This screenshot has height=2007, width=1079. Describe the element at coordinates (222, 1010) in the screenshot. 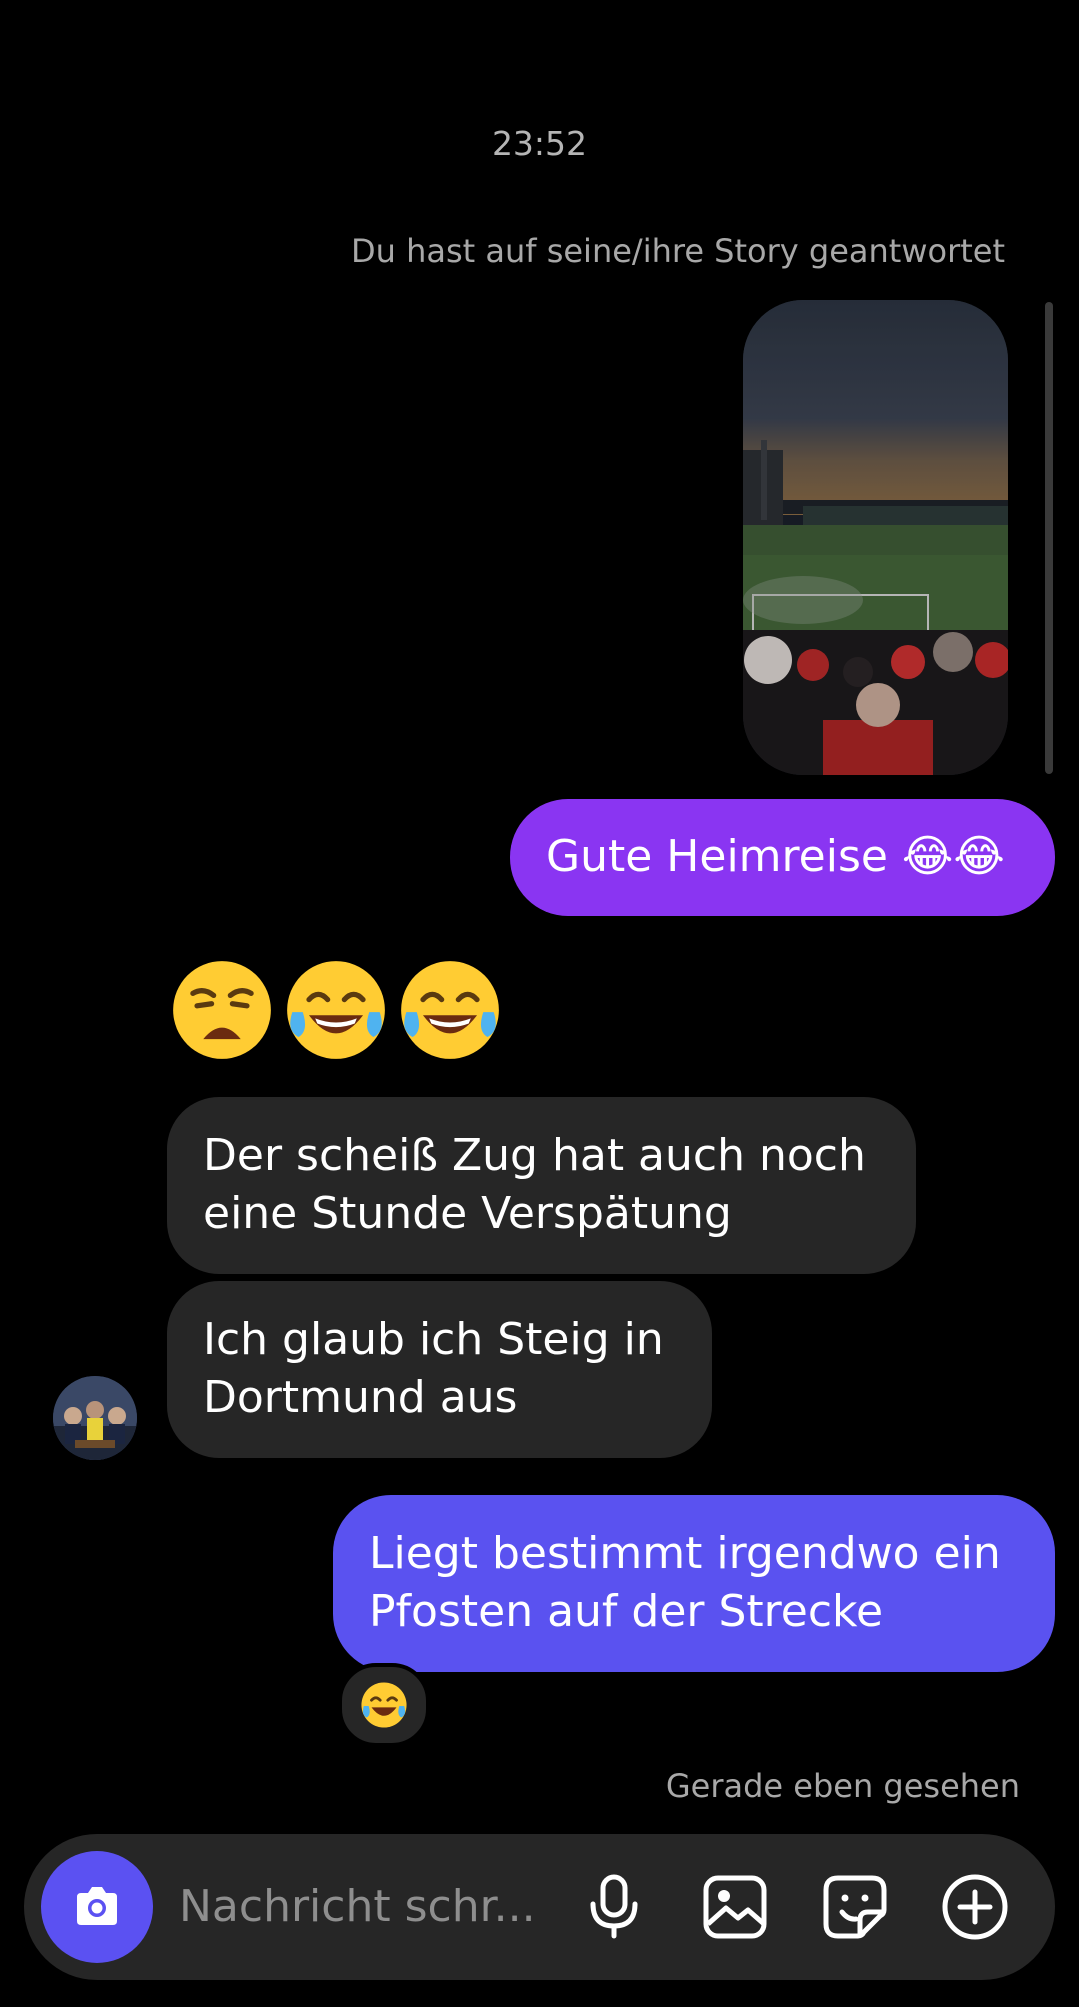

I see `weary-face-emoji-icon` at that location.